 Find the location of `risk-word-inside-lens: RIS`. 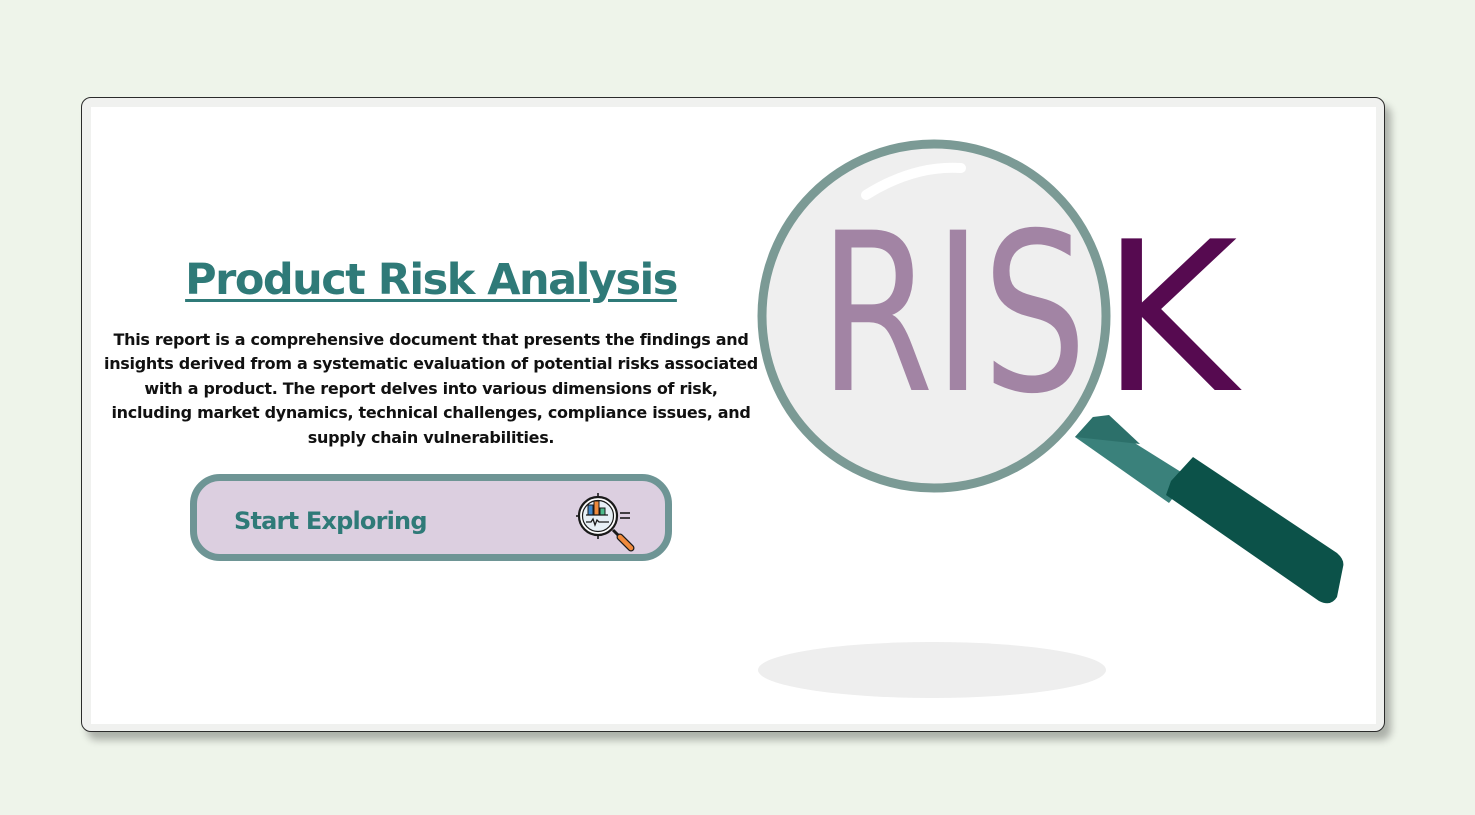

risk-word-inside-lens: RIS is located at coordinates (953, 314).